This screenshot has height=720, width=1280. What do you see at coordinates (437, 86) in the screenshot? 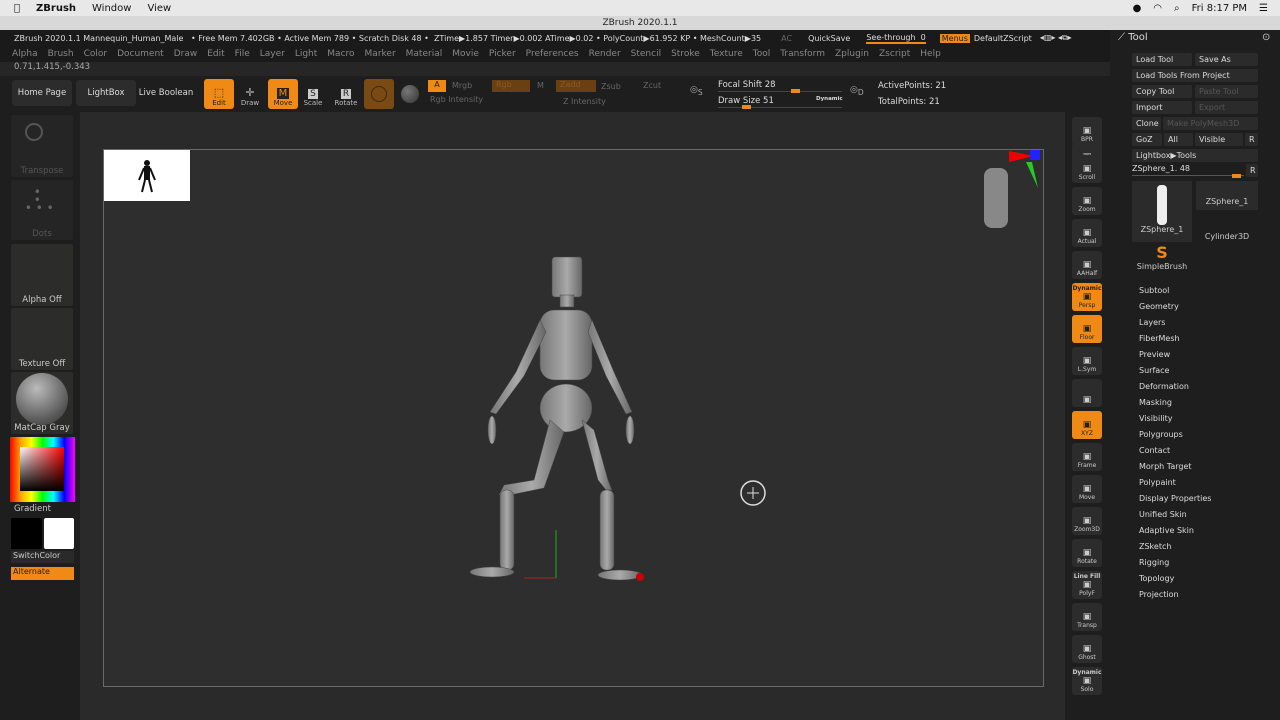
I see `a-toggle: A` at bounding box center [437, 86].